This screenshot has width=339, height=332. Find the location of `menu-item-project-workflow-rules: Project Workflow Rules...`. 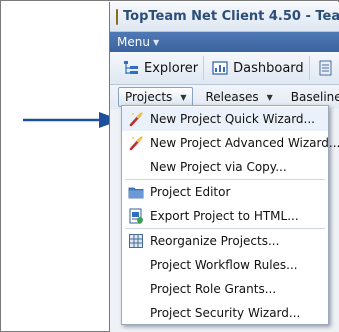

menu-item-project-workflow-rules: Project Workflow Rules... is located at coordinates (225, 265).